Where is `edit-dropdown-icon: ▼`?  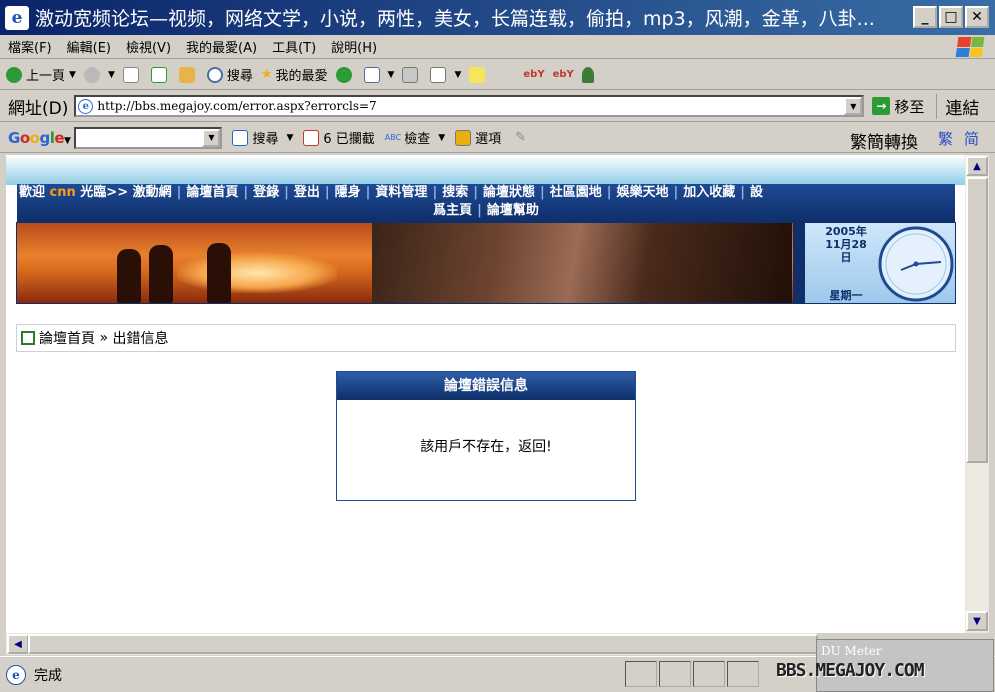
edit-dropdown-icon: ▼ is located at coordinates (457, 75).